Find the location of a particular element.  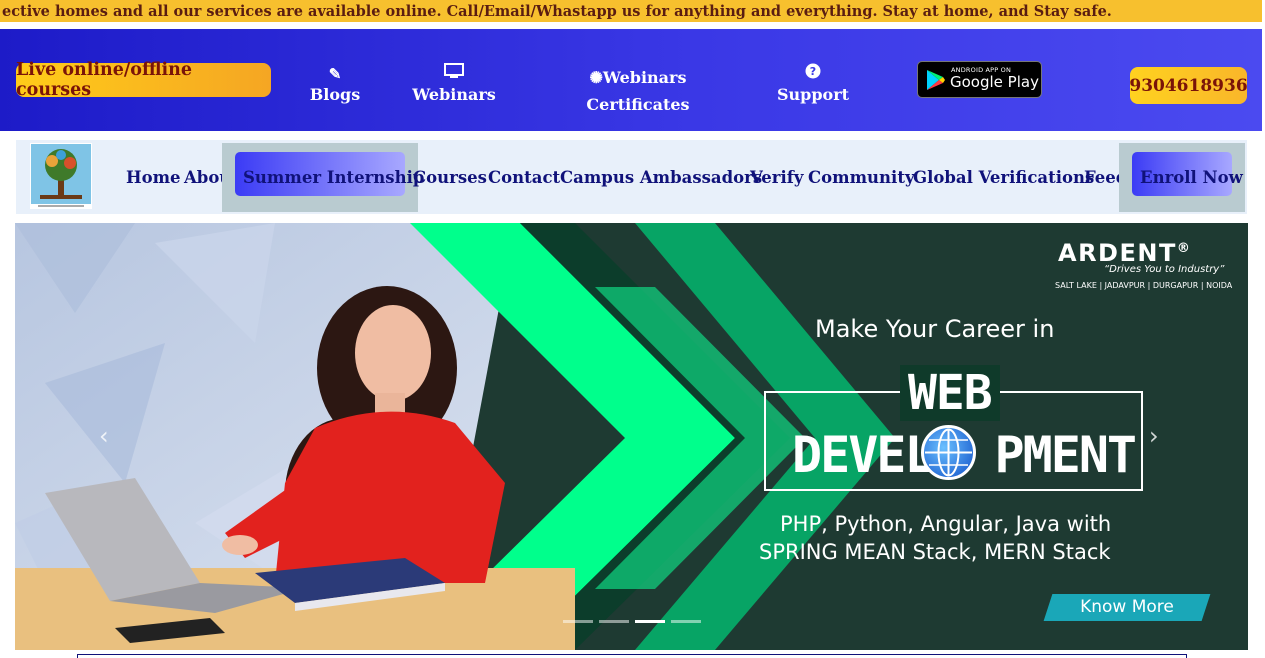

carousel-prev-arrow: ‹ is located at coordinates (104, 436).